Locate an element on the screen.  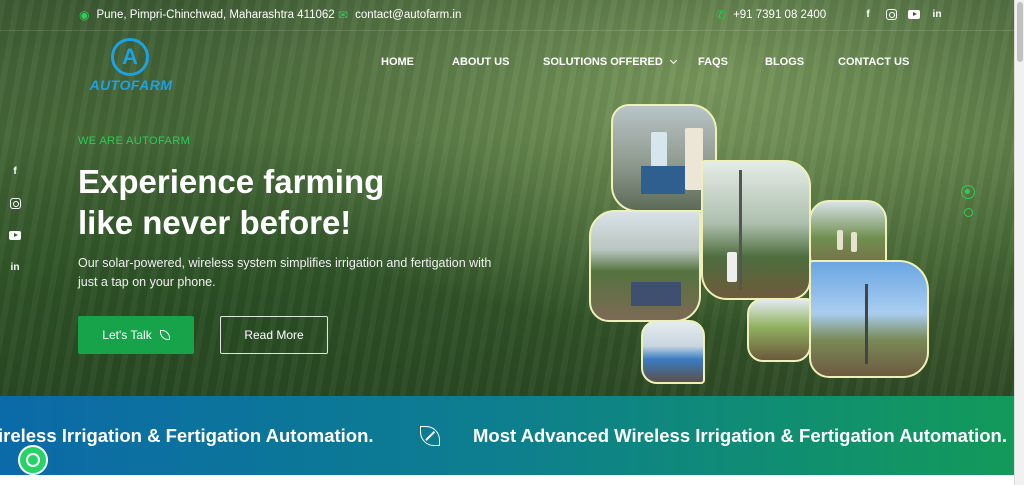
page-bottom is located at coordinates (507, 480).